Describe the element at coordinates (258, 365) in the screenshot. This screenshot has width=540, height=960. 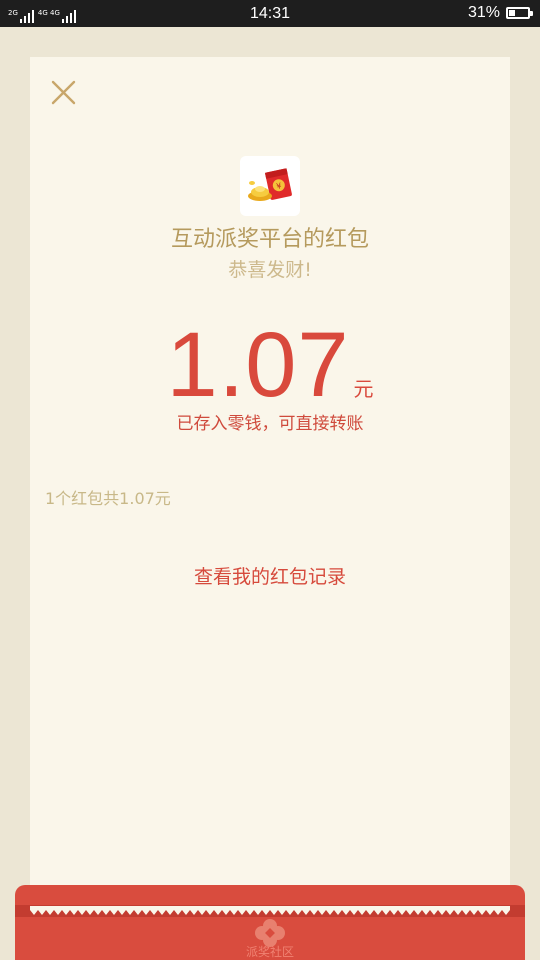
I see `amount-value: 1.07` at that location.